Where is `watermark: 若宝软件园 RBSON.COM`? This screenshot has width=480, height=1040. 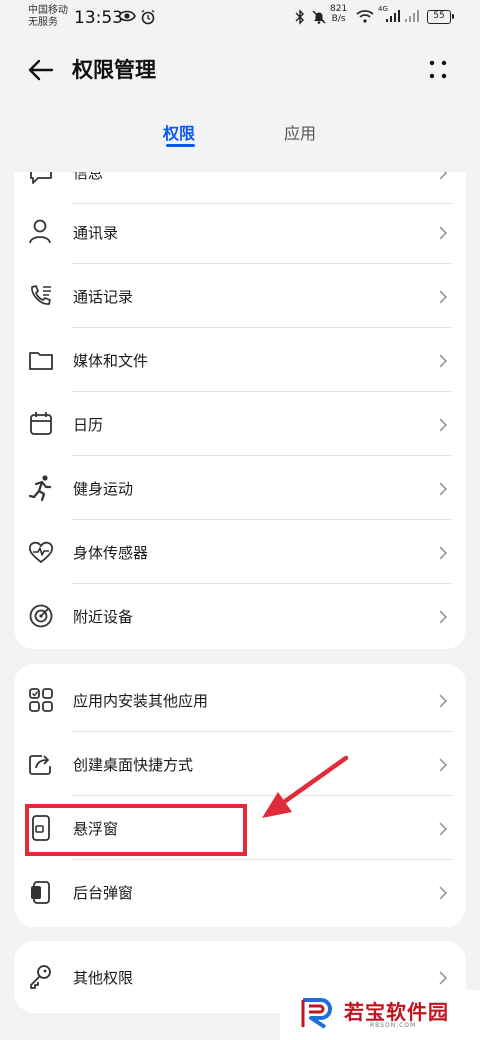 watermark: 若宝软件园 RBSON.COM is located at coordinates (380, 1015).